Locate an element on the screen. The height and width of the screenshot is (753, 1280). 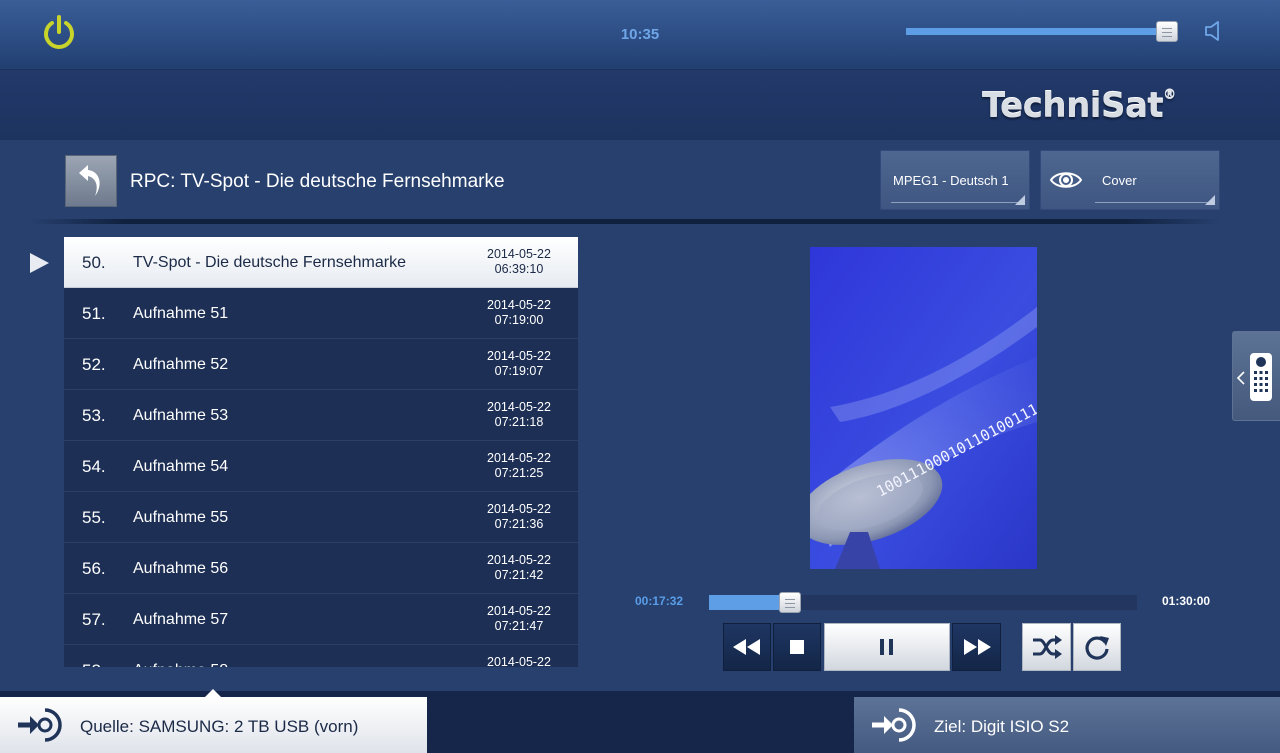
recording-datetime: 2014-05-22 07:21:36 is located at coordinates (519, 517).